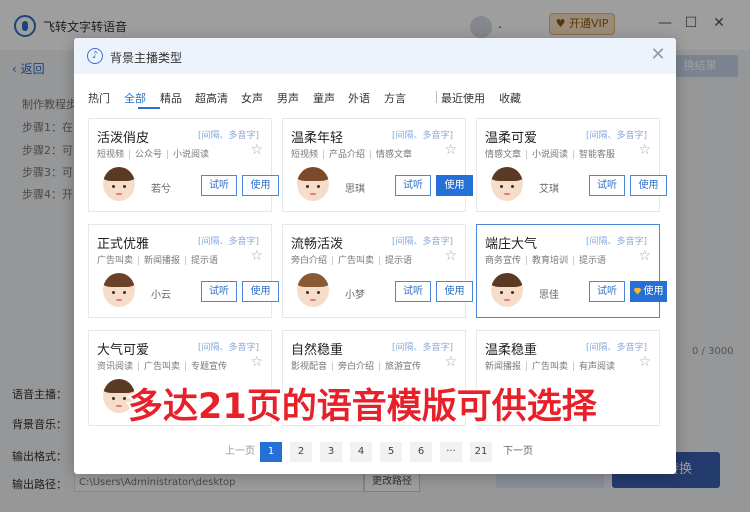 The width and height of the screenshot is (750, 512). What do you see at coordinates (288, 98) in the screenshot?
I see `tab-male: 男声` at bounding box center [288, 98].